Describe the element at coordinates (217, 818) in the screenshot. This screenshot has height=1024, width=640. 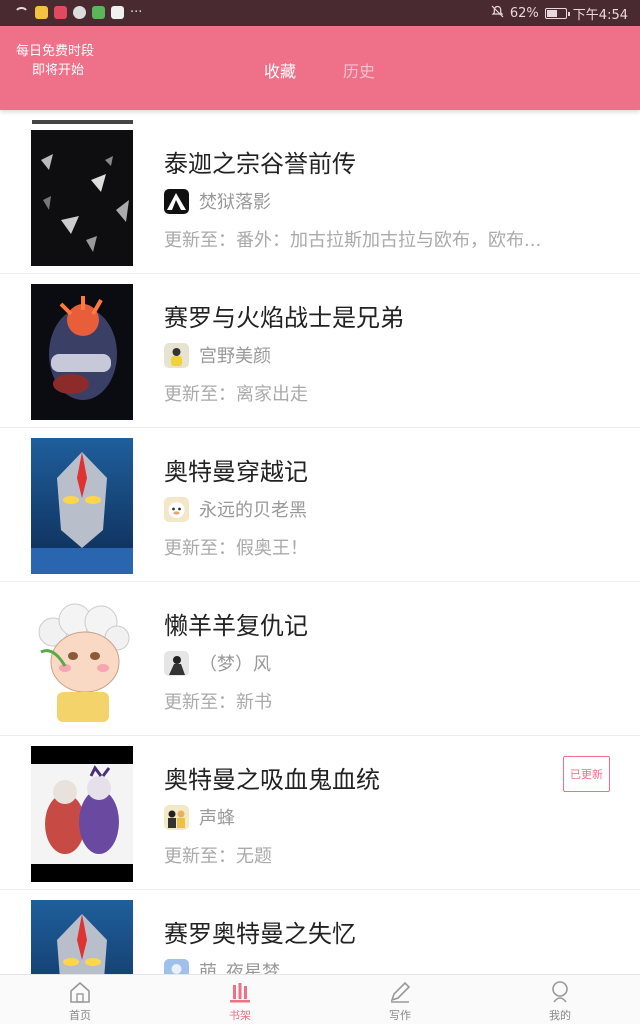
I see `author-name: 声蜂` at that location.